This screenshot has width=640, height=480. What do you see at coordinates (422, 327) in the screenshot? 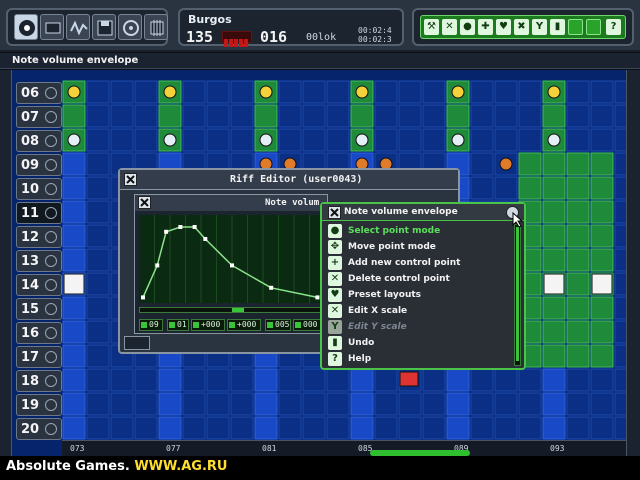
I see `menu-item: Y Edit Y scale` at bounding box center [422, 327].